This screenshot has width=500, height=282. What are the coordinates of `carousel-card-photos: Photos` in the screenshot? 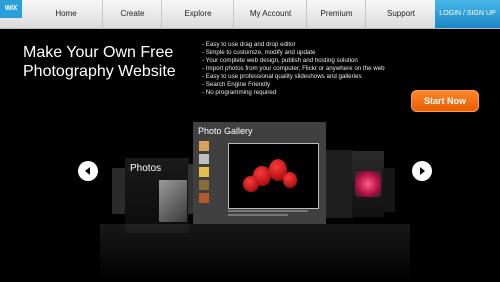 It's located at (157, 195).